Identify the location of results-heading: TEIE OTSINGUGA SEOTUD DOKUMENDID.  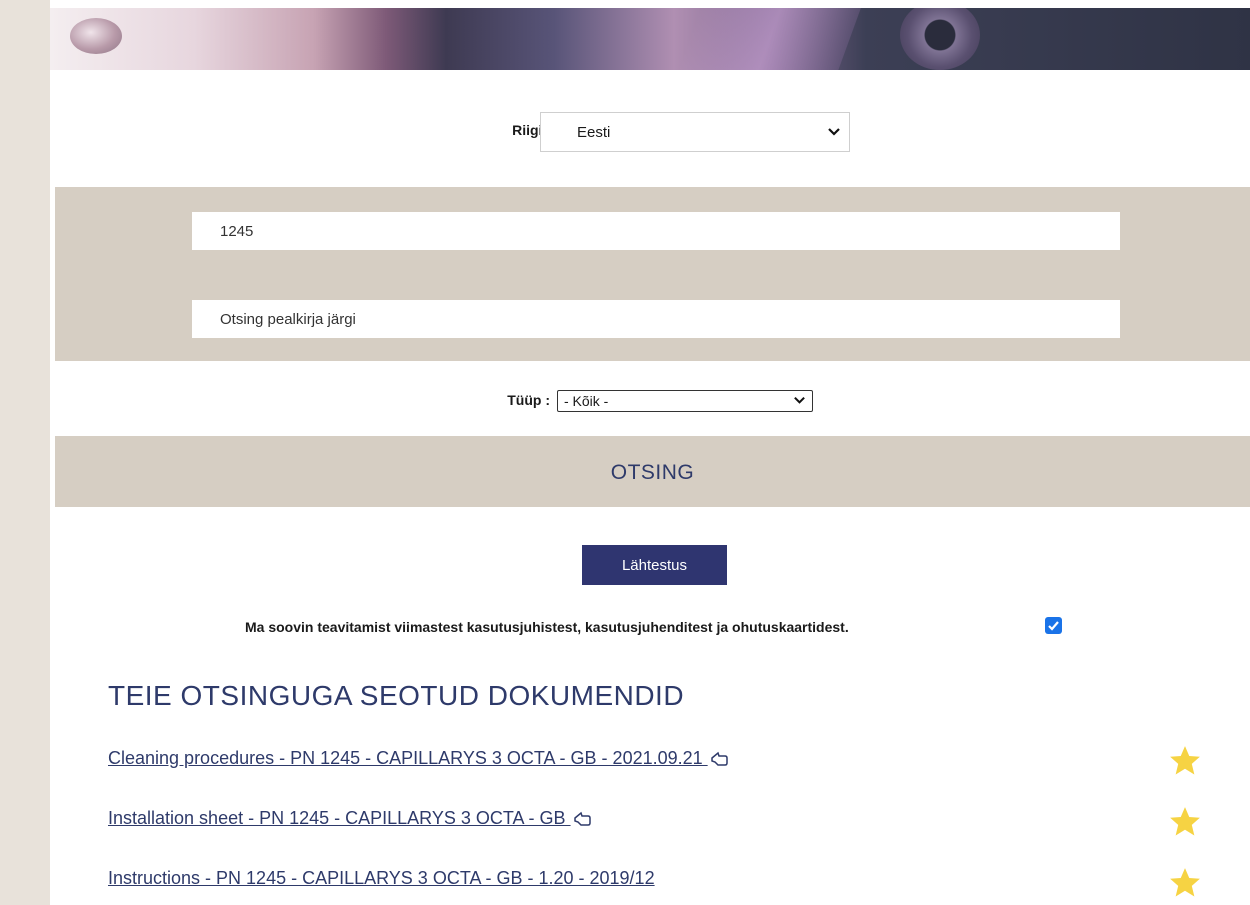
(396, 695).